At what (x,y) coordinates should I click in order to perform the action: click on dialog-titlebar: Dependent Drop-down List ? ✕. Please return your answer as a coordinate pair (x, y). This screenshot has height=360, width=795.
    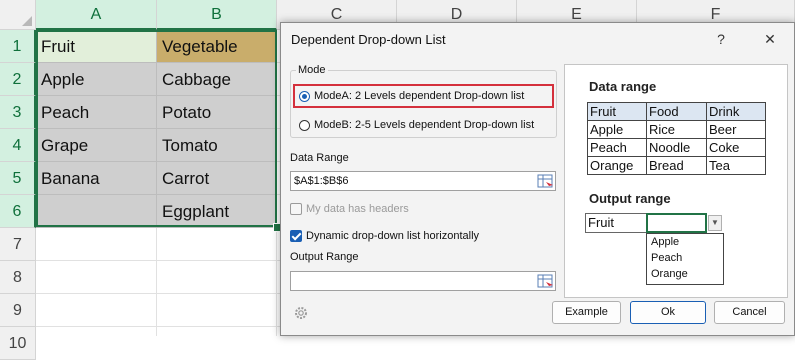
    Looking at the image, I should click on (537, 39).